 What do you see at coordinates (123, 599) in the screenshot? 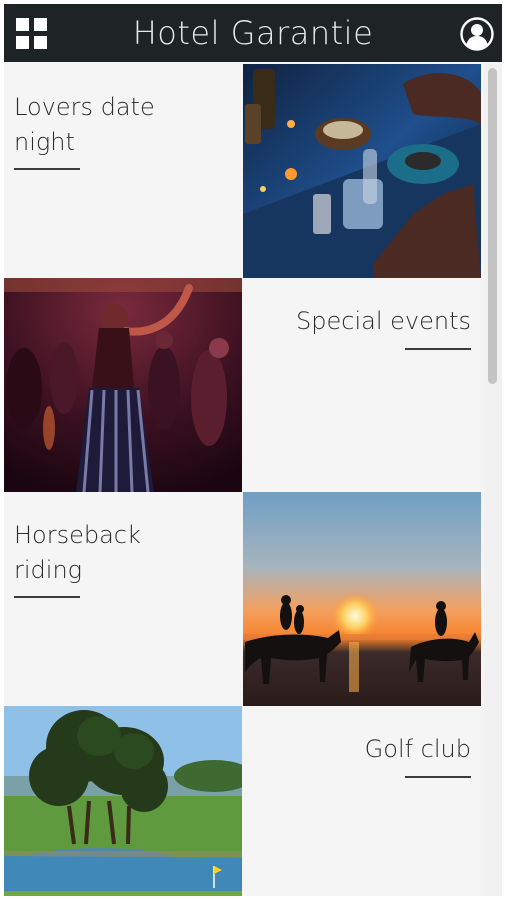
I see `tile-horseback-riding: Horseback riding` at bounding box center [123, 599].